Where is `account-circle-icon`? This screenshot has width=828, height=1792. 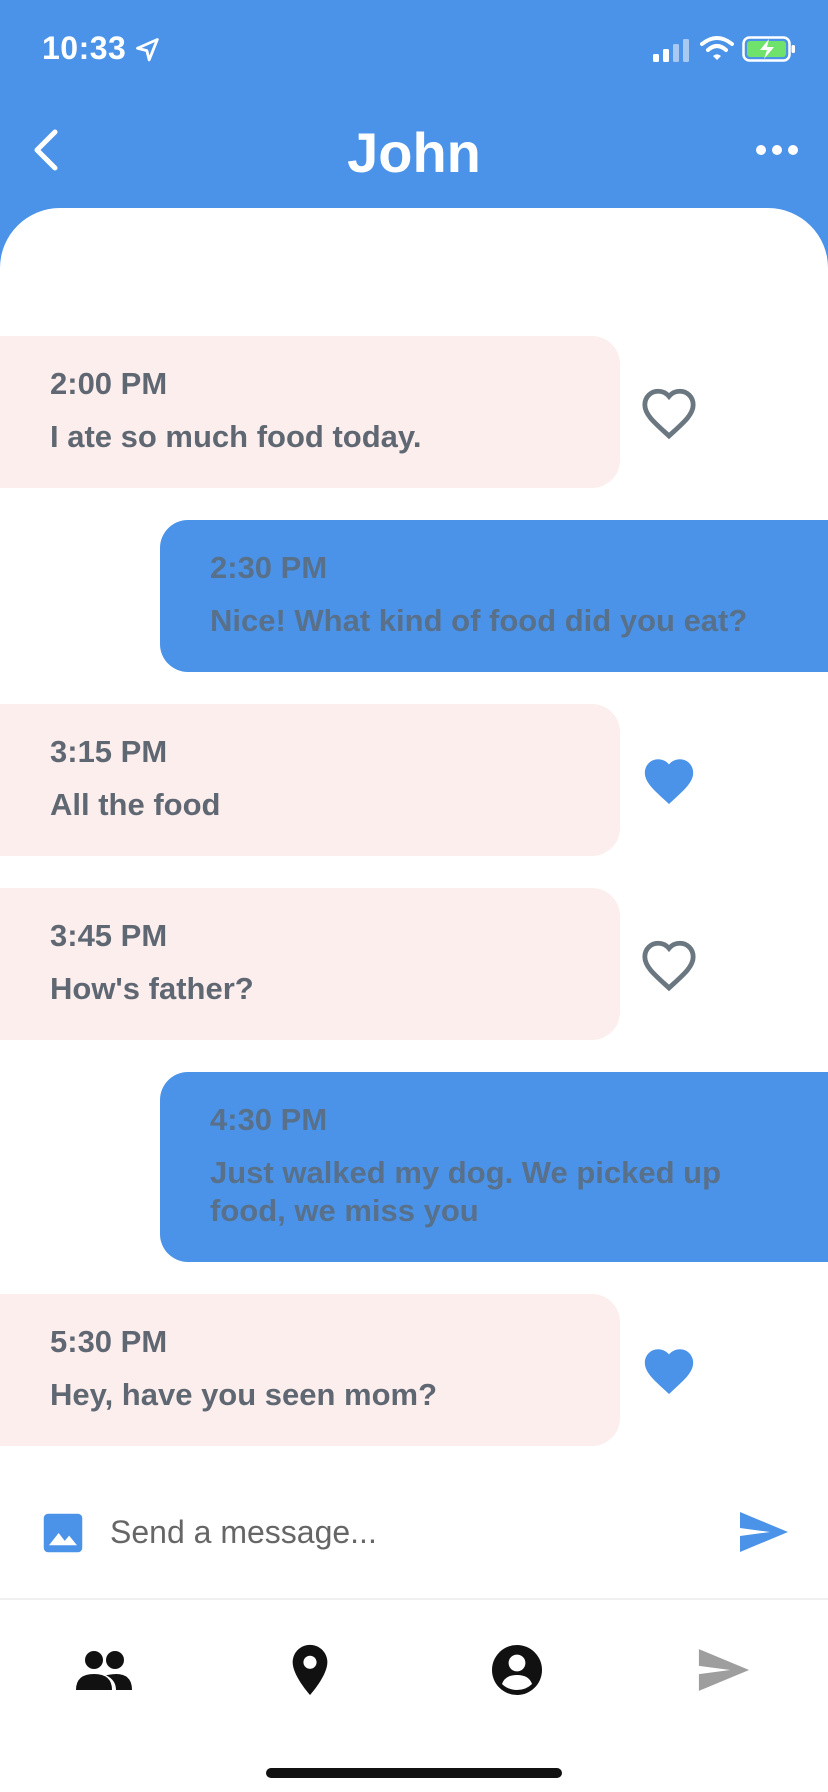
account-circle-icon is located at coordinates (517, 1670).